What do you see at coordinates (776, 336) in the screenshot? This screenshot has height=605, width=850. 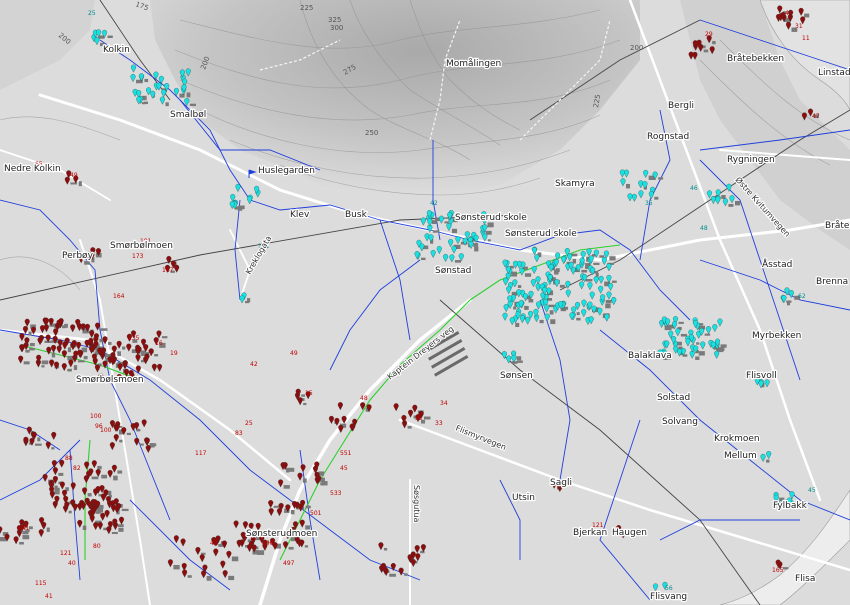 I see `place-label: Myrbekken` at bounding box center [776, 336].